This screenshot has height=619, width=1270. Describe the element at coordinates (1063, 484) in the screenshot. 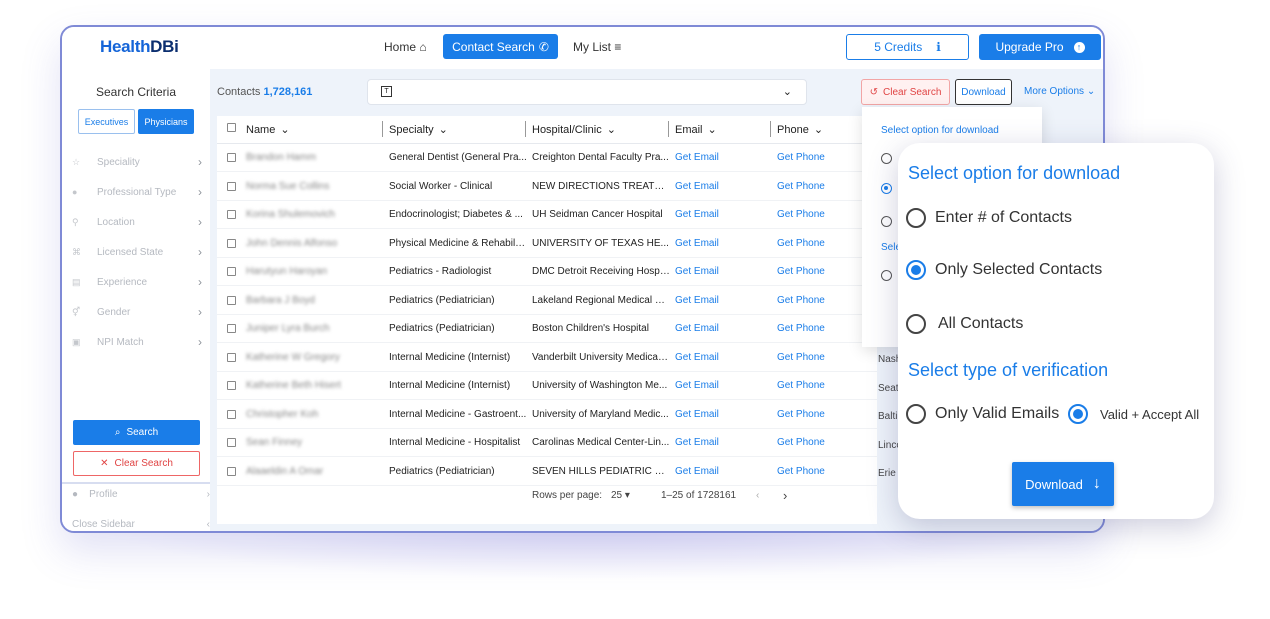

I see `popup-download-button: Download ↓` at that location.